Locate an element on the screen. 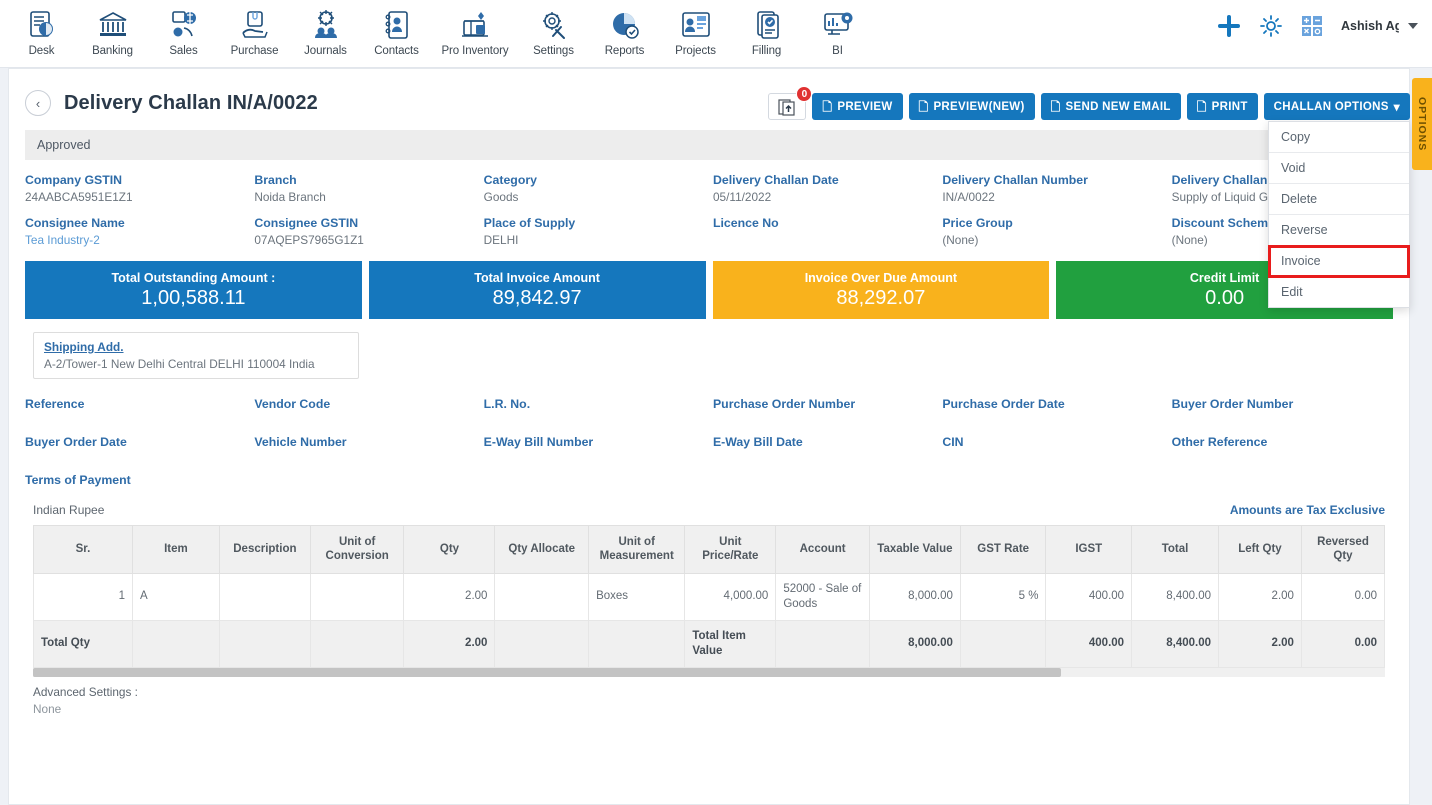 The height and width of the screenshot is (805, 1432). field-label: Licence No is located at coordinates (745, 223).